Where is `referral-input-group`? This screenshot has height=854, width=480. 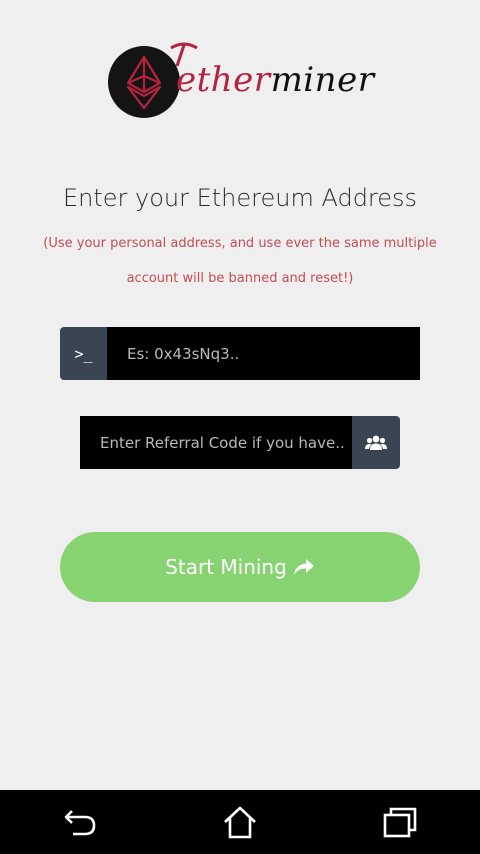
referral-input-group is located at coordinates (240, 442).